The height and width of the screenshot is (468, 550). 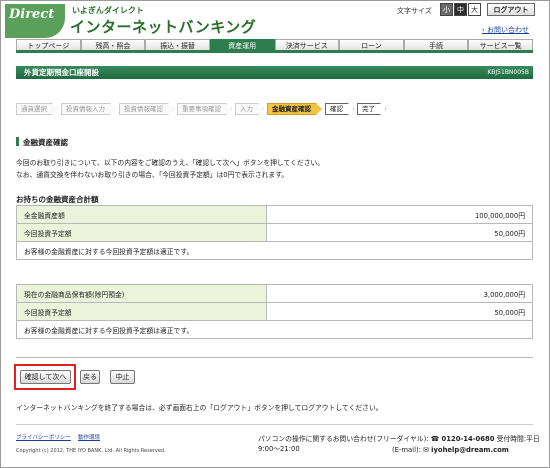 I want to click on step-confirm: 確認, so click(x=339, y=109).